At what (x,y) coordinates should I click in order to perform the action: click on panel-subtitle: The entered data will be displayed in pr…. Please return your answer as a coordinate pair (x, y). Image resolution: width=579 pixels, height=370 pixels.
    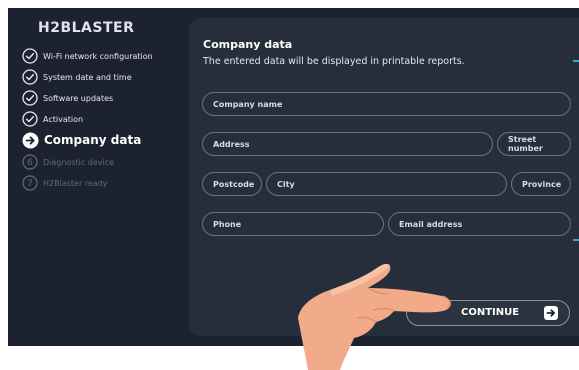
    Looking at the image, I should click on (334, 61).